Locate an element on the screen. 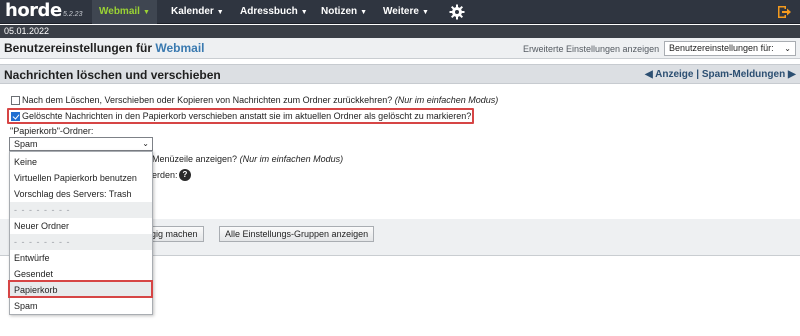 The image size is (800, 336). section-navigation: ◀ Anzeige | Spam-Meldungen ▶ is located at coordinates (720, 74).